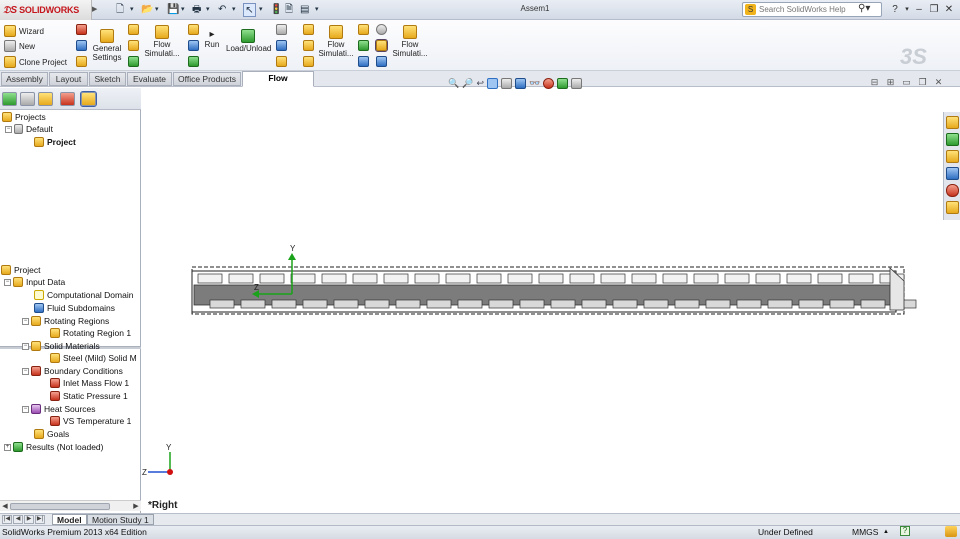 Image resolution: width=960 pixels, height=539 pixels. What do you see at coordinates (193, 45) in the screenshot?
I see `calculation-control-icon` at bounding box center [193, 45].